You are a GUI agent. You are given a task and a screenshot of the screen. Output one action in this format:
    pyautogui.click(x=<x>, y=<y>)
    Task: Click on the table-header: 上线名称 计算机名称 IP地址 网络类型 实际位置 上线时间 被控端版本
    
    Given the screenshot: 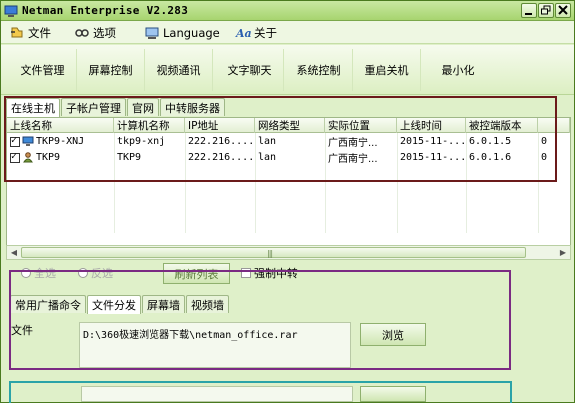 What is the action you would take?
    pyautogui.click(x=288, y=125)
    